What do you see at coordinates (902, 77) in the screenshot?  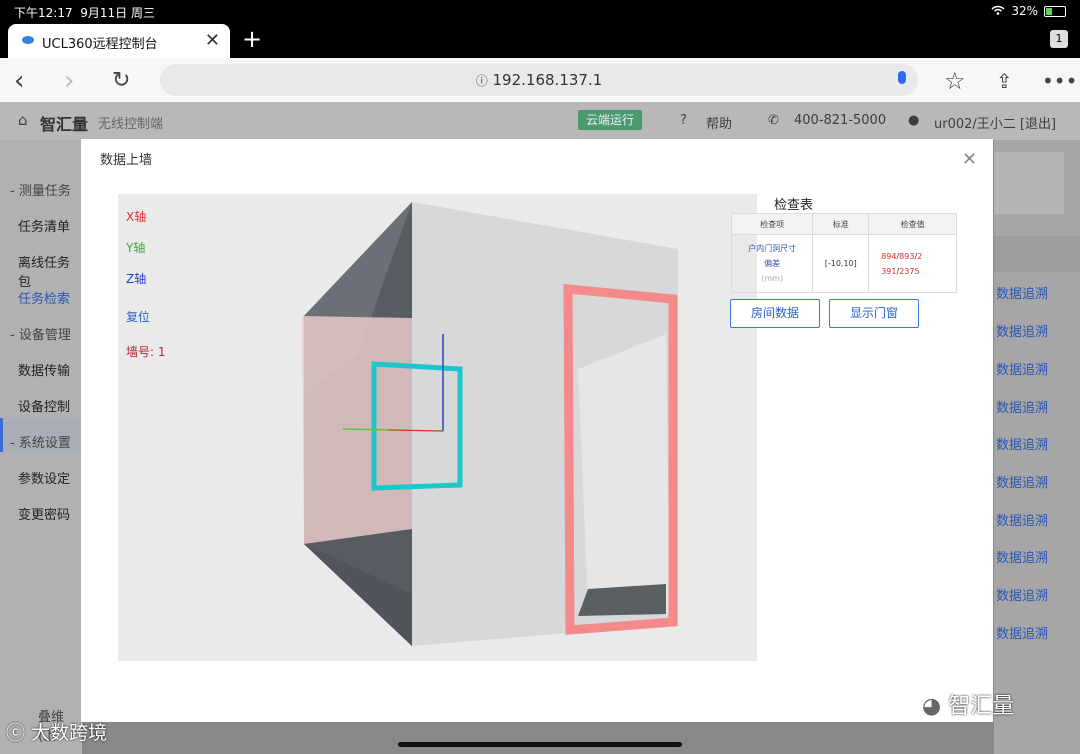 I see `microphone-icon` at bounding box center [902, 77].